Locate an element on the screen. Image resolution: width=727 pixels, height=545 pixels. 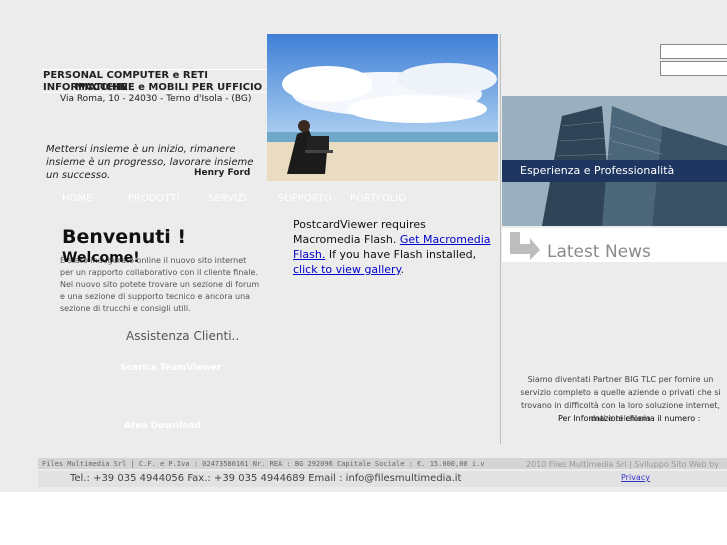
download-area-link: Area Download is located at coordinates (162, 426).